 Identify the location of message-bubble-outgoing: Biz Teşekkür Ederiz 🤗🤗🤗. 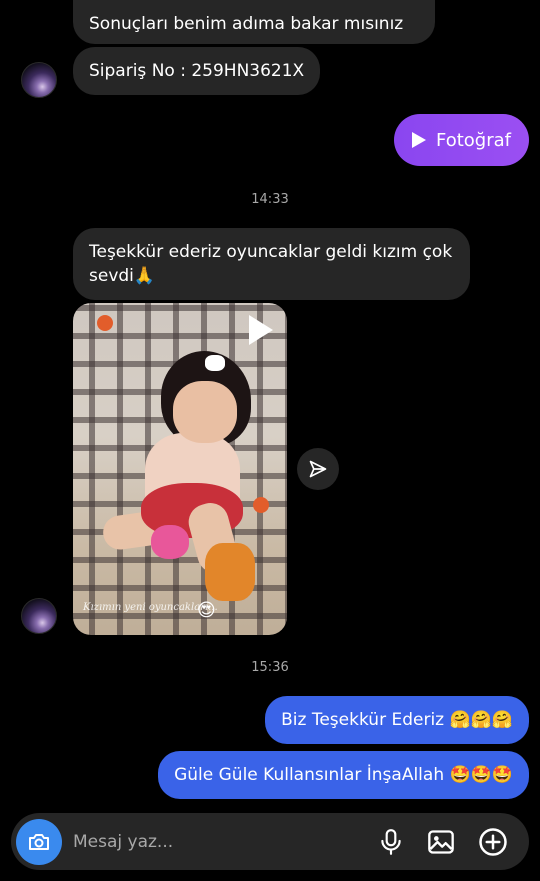
(397, 720).